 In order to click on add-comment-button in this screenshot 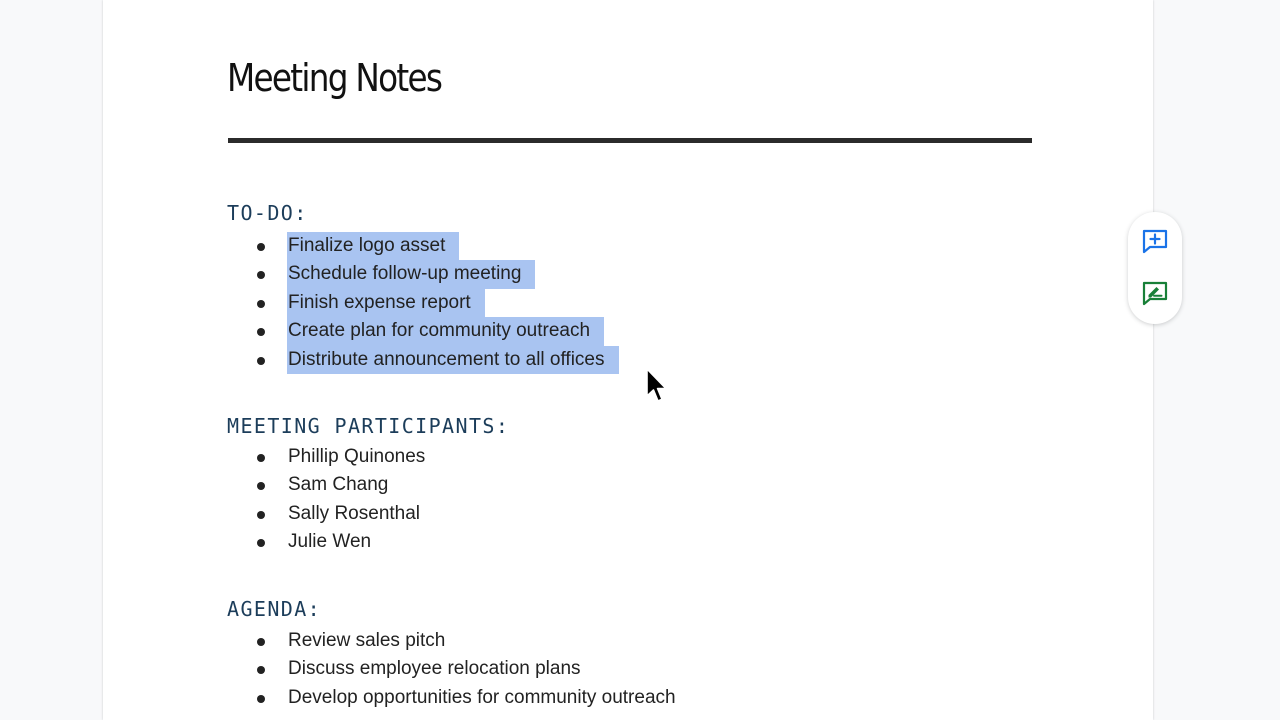, I will do `click(1155, 241)`.